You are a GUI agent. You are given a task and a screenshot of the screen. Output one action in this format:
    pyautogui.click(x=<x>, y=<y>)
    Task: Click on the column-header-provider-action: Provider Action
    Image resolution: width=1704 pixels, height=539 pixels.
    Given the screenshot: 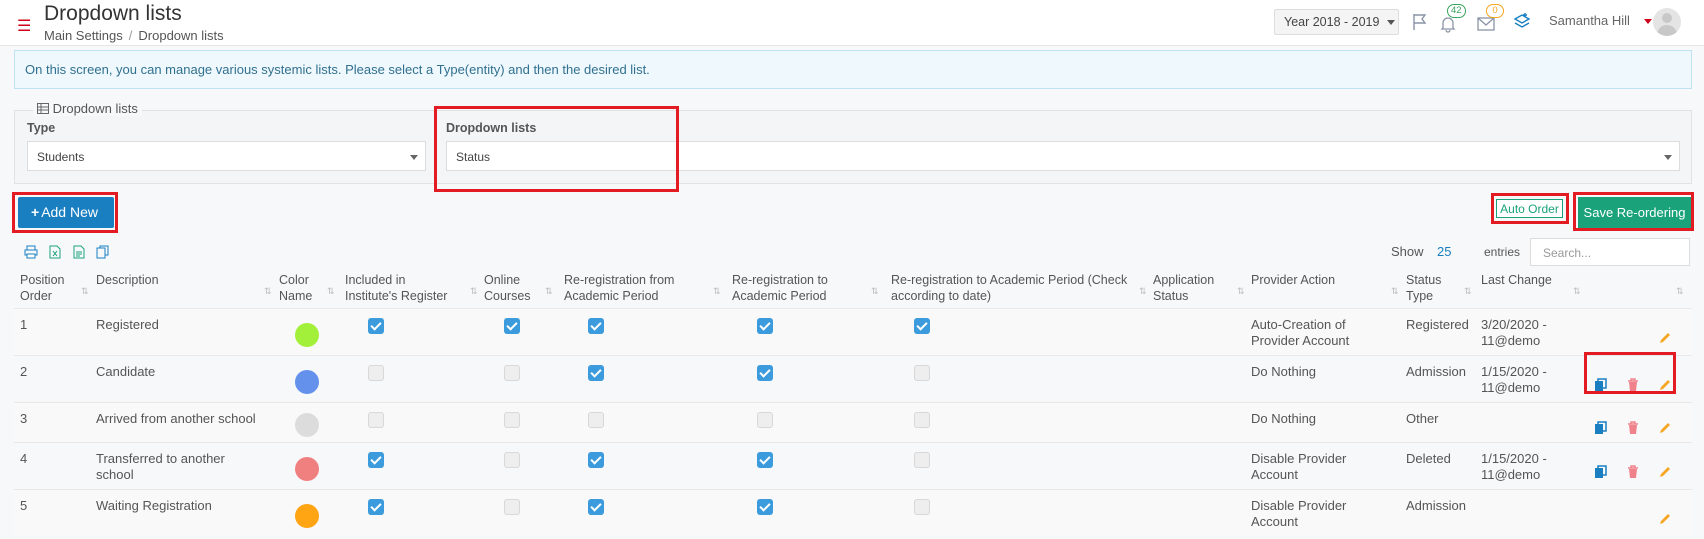 What is the action you would take?
    pyautogui.click(x=1293, y=280)
    